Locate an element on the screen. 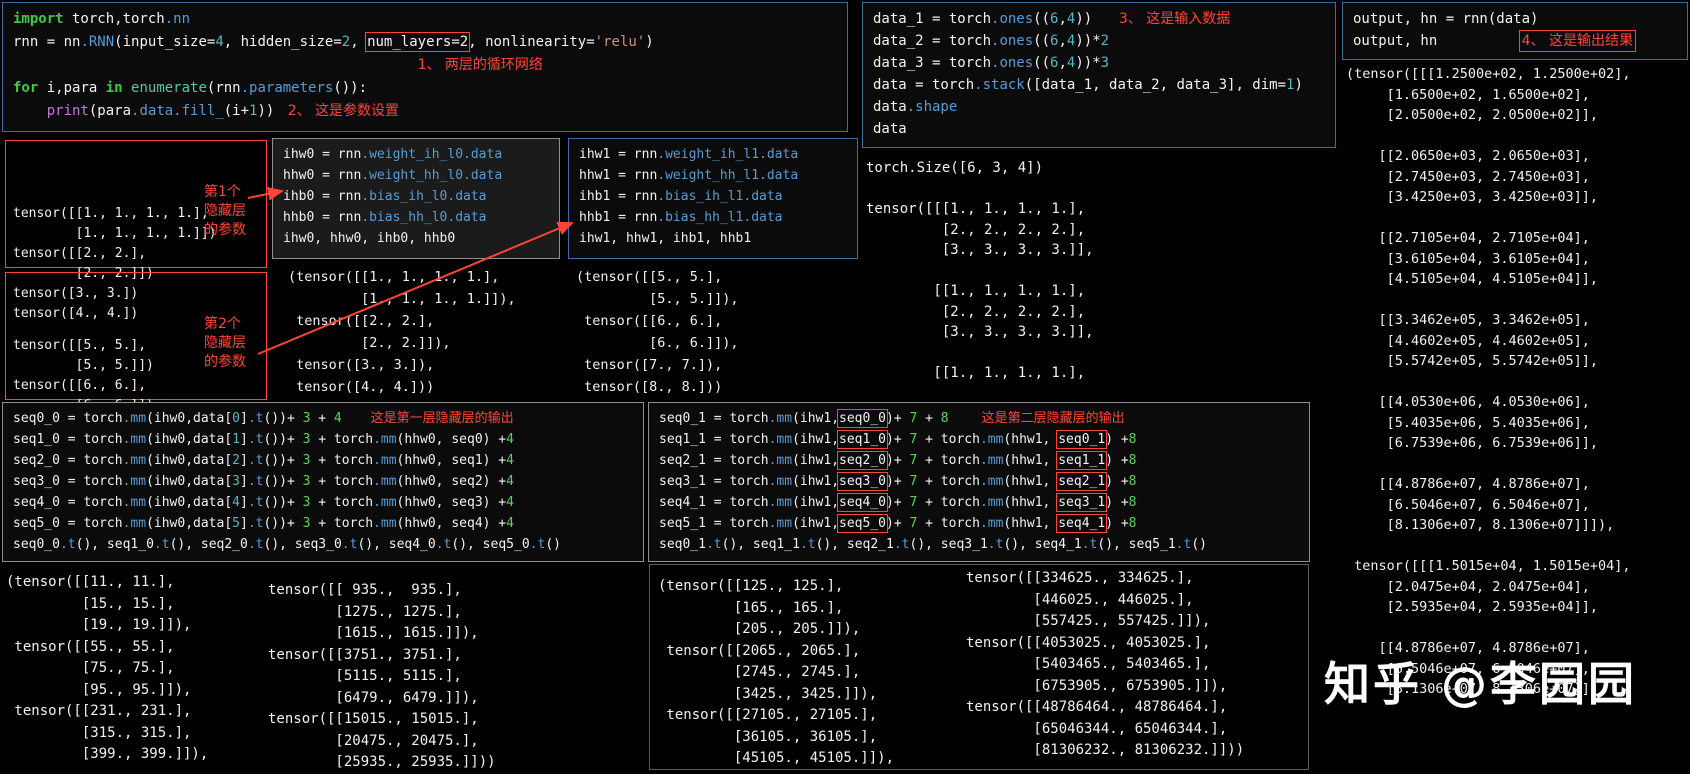  code-line: print(para.data.fill_(i+1)) 2、 这是参数设置 is located at coordinates (223, 111).